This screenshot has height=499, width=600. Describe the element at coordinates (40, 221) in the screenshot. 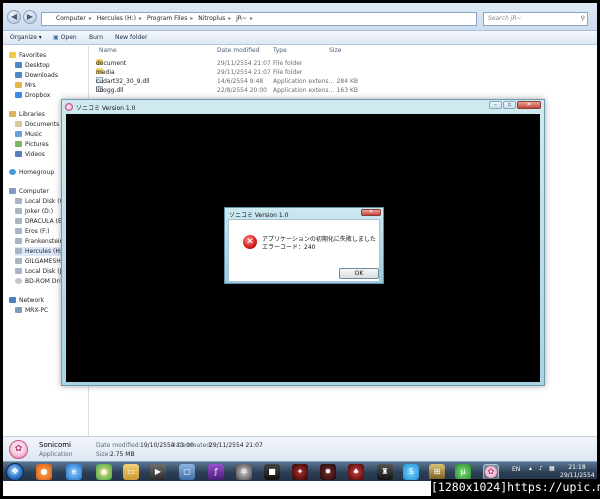

I see `nav-drive-e: DRACULA (E:)` at that location.